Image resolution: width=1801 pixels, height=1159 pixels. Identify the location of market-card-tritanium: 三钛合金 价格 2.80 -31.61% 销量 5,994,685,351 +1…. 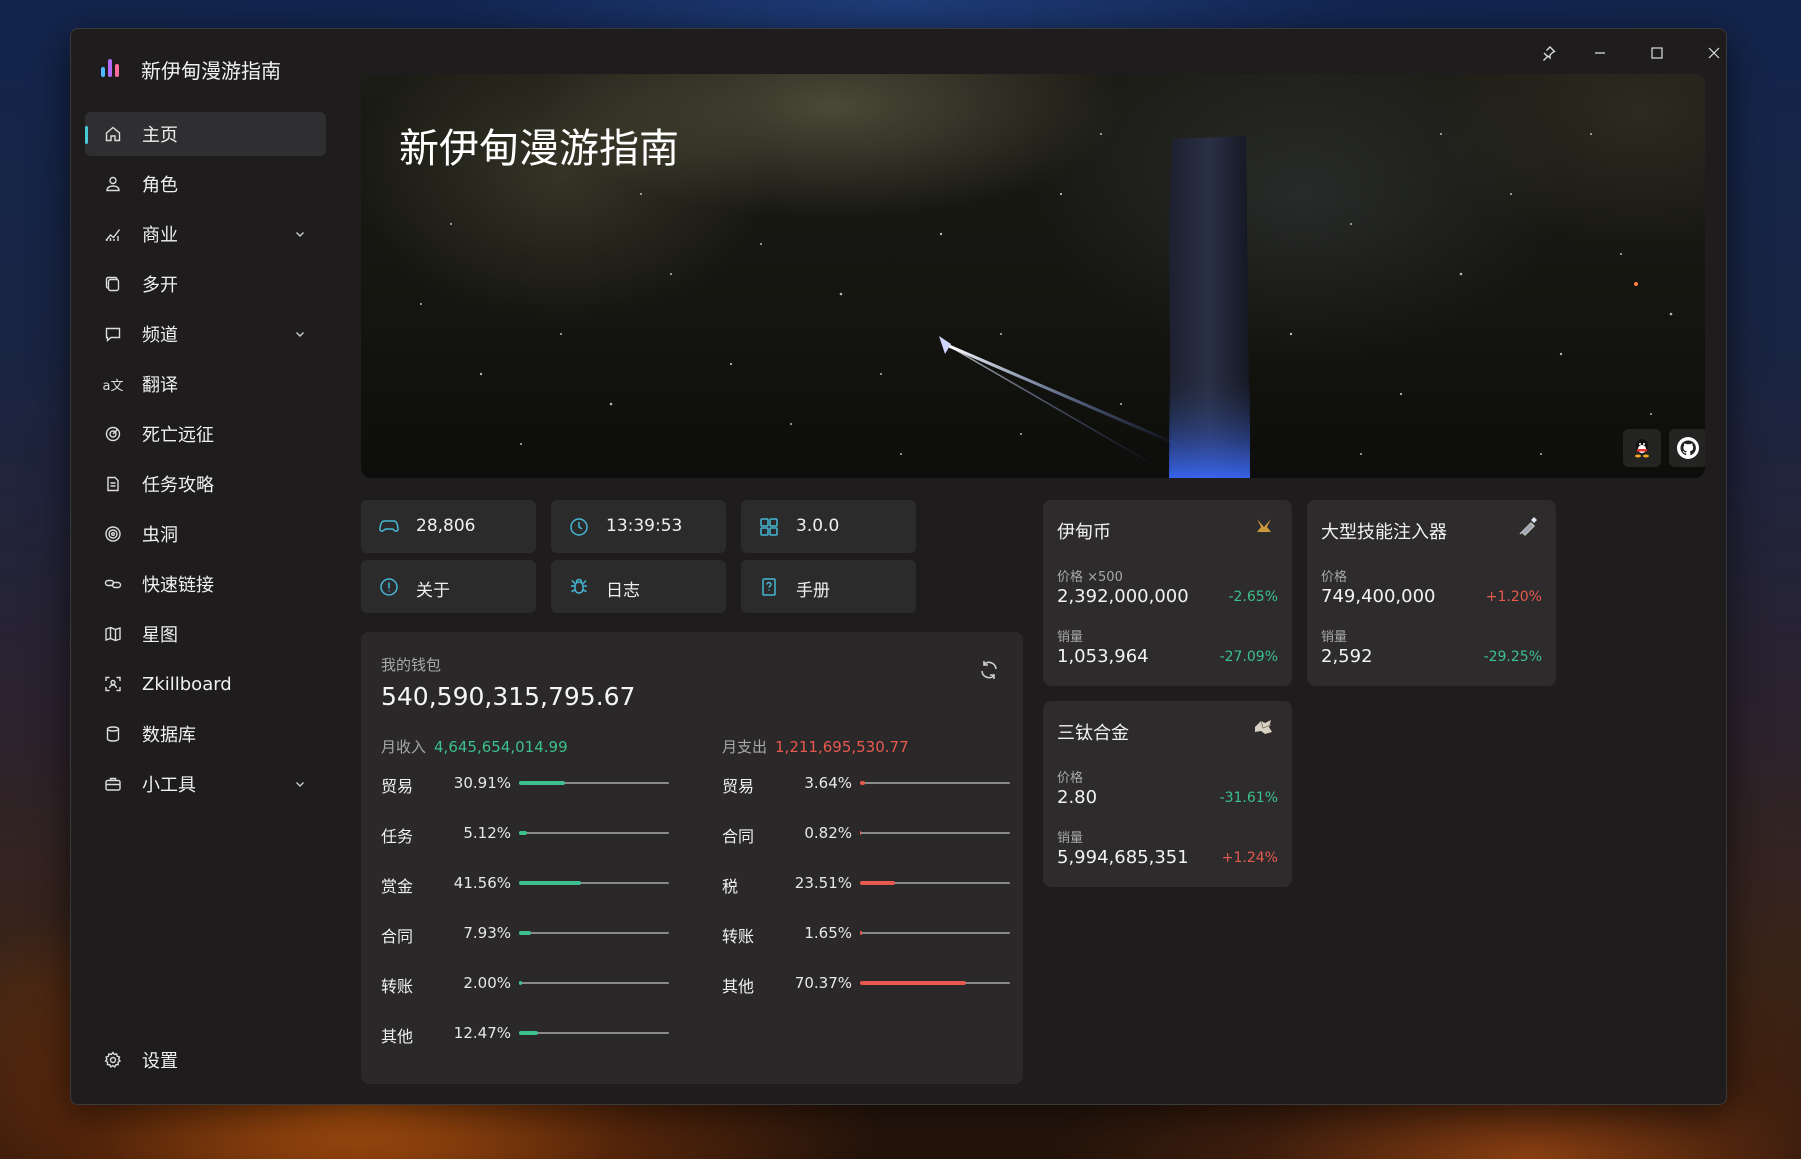
(1167, 794).